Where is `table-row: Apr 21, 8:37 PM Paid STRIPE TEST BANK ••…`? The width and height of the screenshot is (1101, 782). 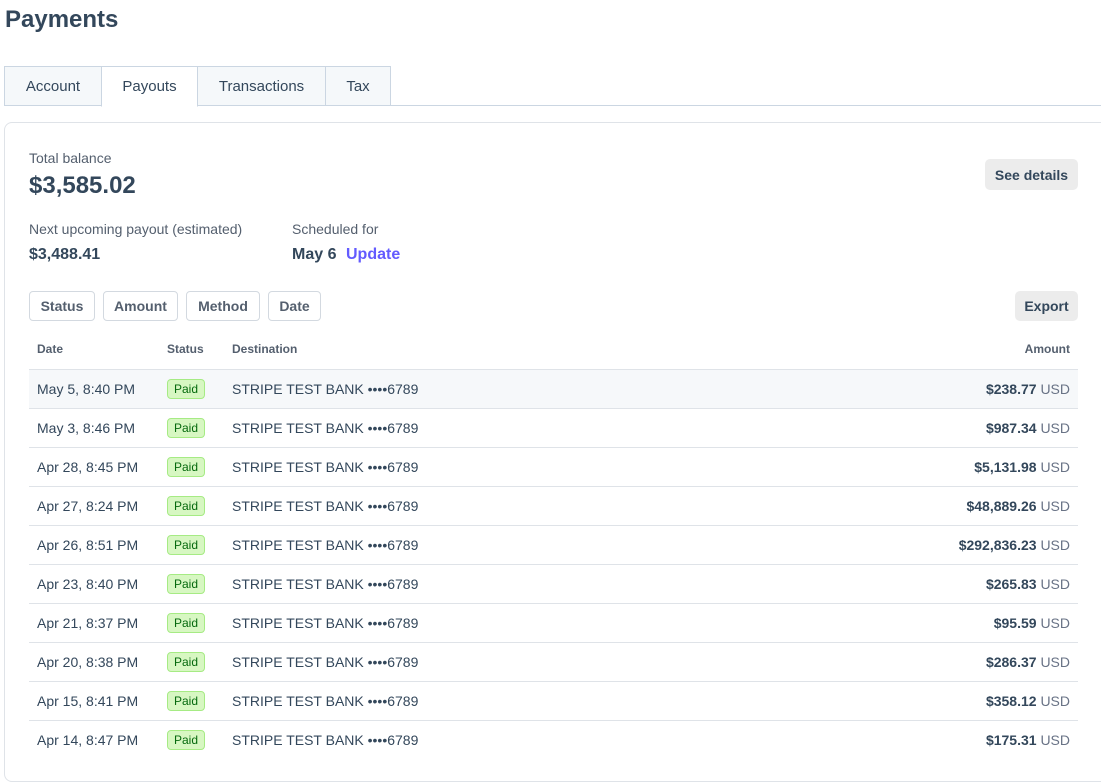
table-row: Apr 21, 8:37 PM Paid STRIPE TEST BANK ••… is located at coordinates (553, 622).